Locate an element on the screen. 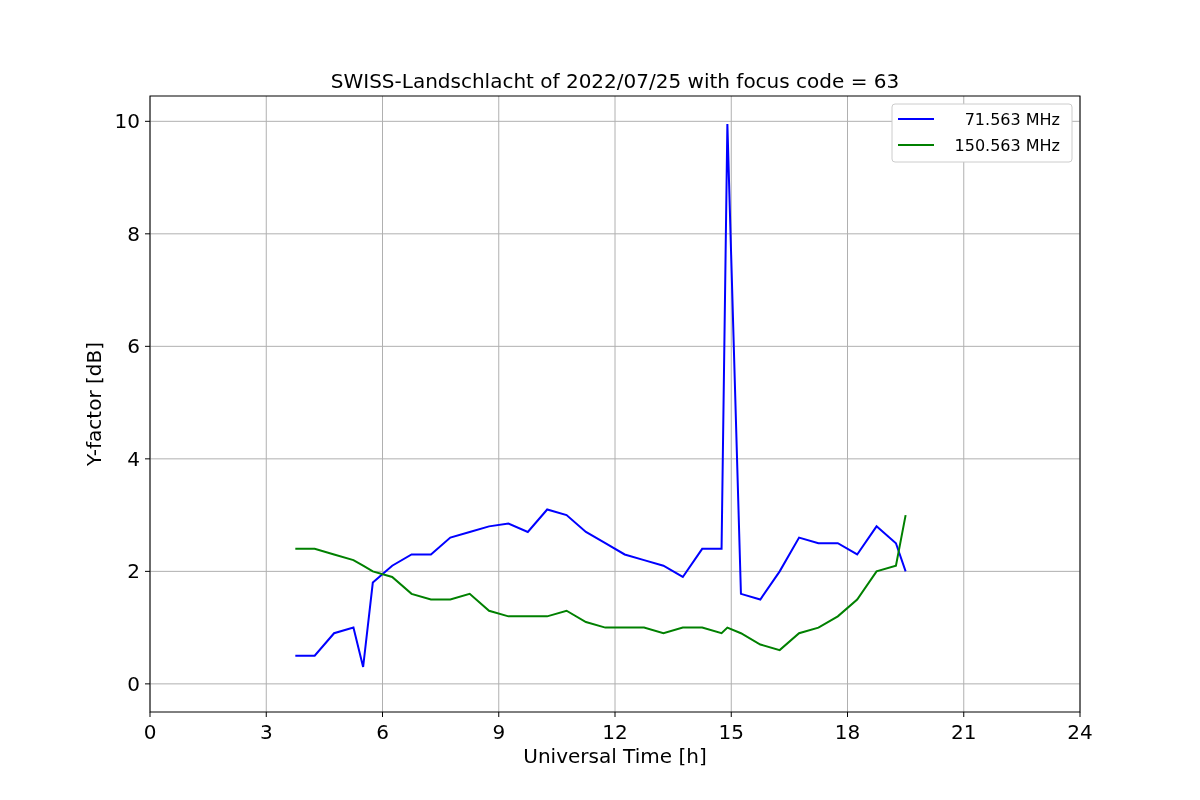 Image resolution: width=1200 pixels, height=800 pixels. y-tick-label: 6 is located at coordinates (133, 346).